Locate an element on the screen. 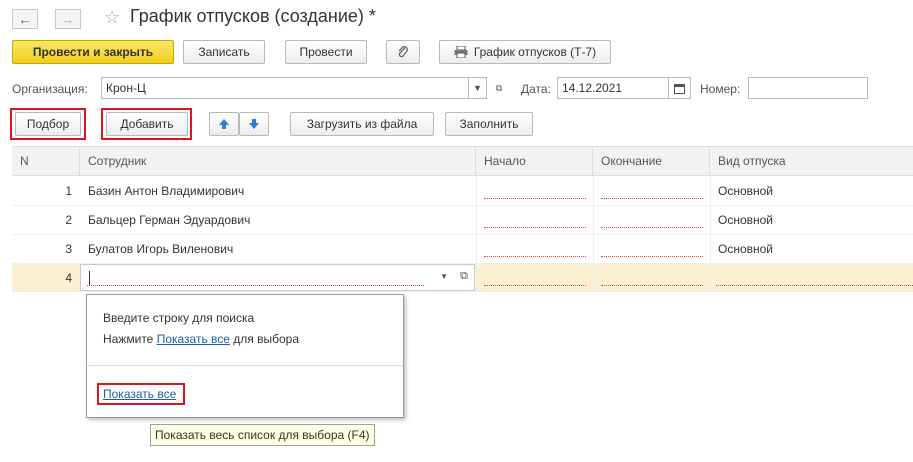 This screenshot has height=462, width=913. table-row: 1 Базин Антон Владимирович Основной is located at coordinates (462, 191).